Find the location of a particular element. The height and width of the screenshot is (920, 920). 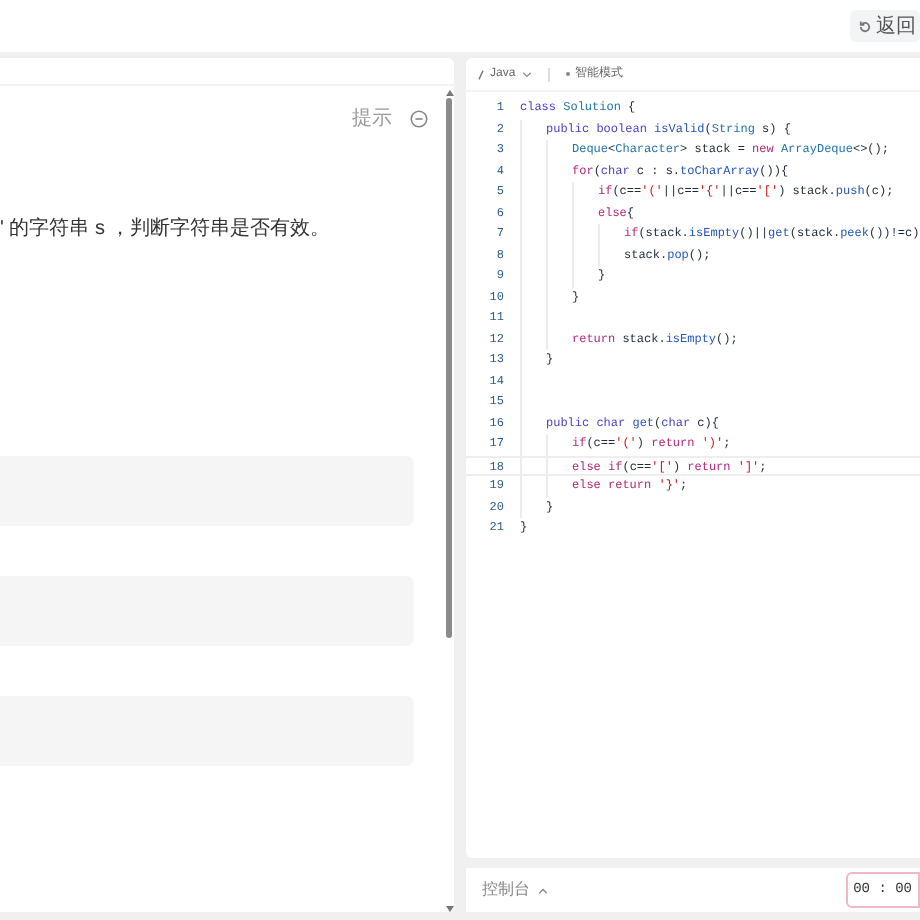

back-button: 返回 is located at coordinates (885, 26).